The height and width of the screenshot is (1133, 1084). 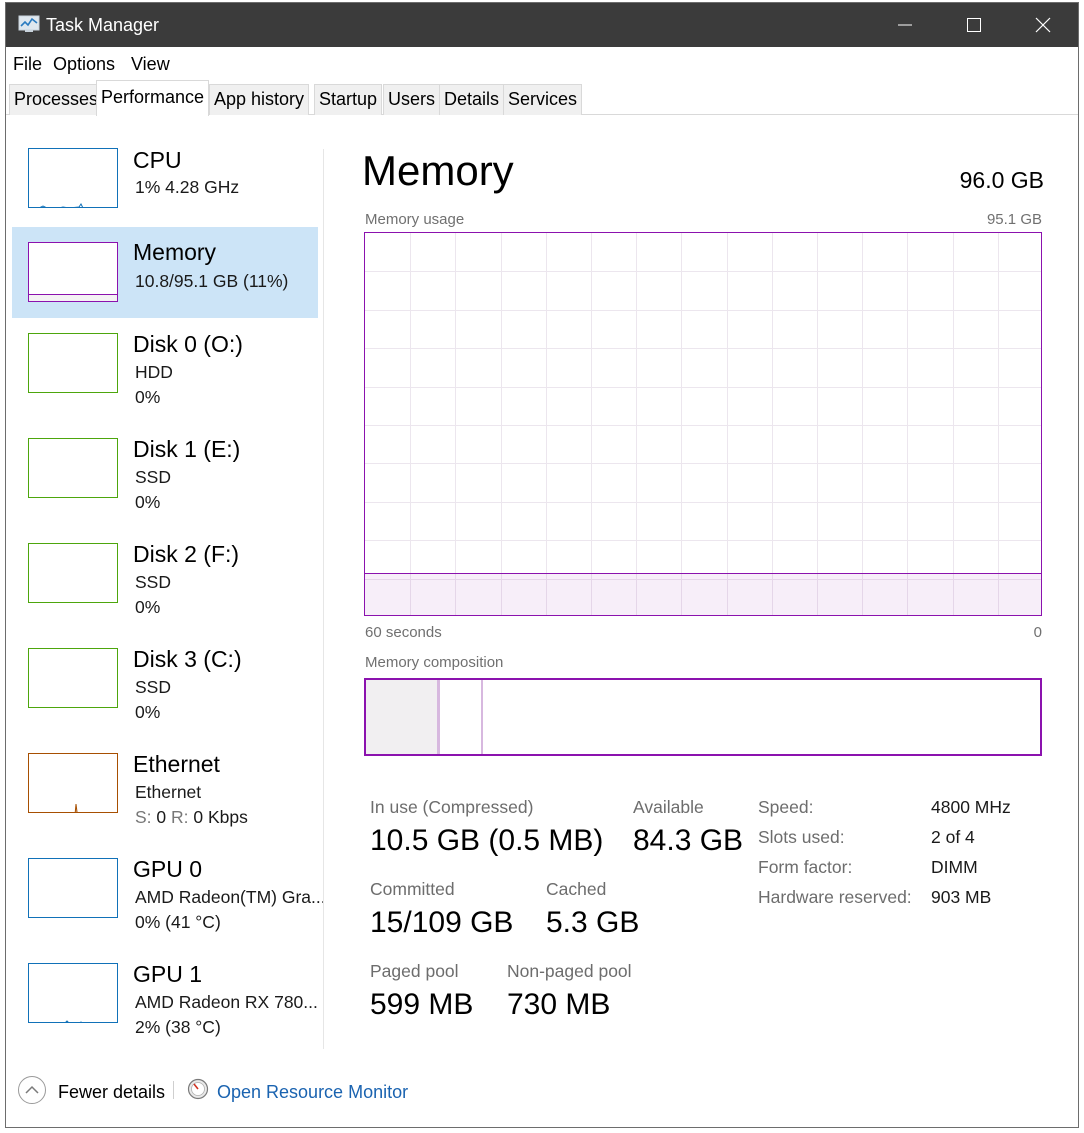 I want to click on sidebar-item-ethernet: Ethernet Ethernet S: 0 R: 0 Kbps, so click(x=165, y=790).